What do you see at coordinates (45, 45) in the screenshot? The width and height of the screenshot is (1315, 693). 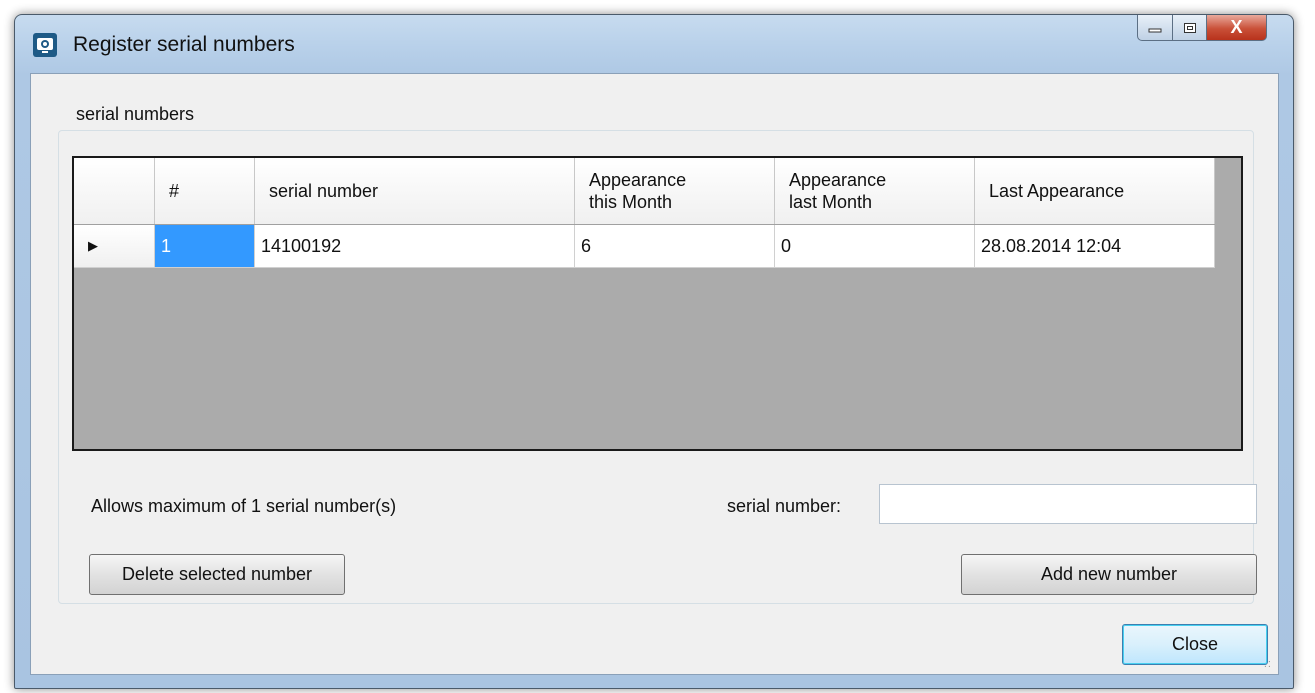 I see `app-icon` at bounding box center [45, 45].